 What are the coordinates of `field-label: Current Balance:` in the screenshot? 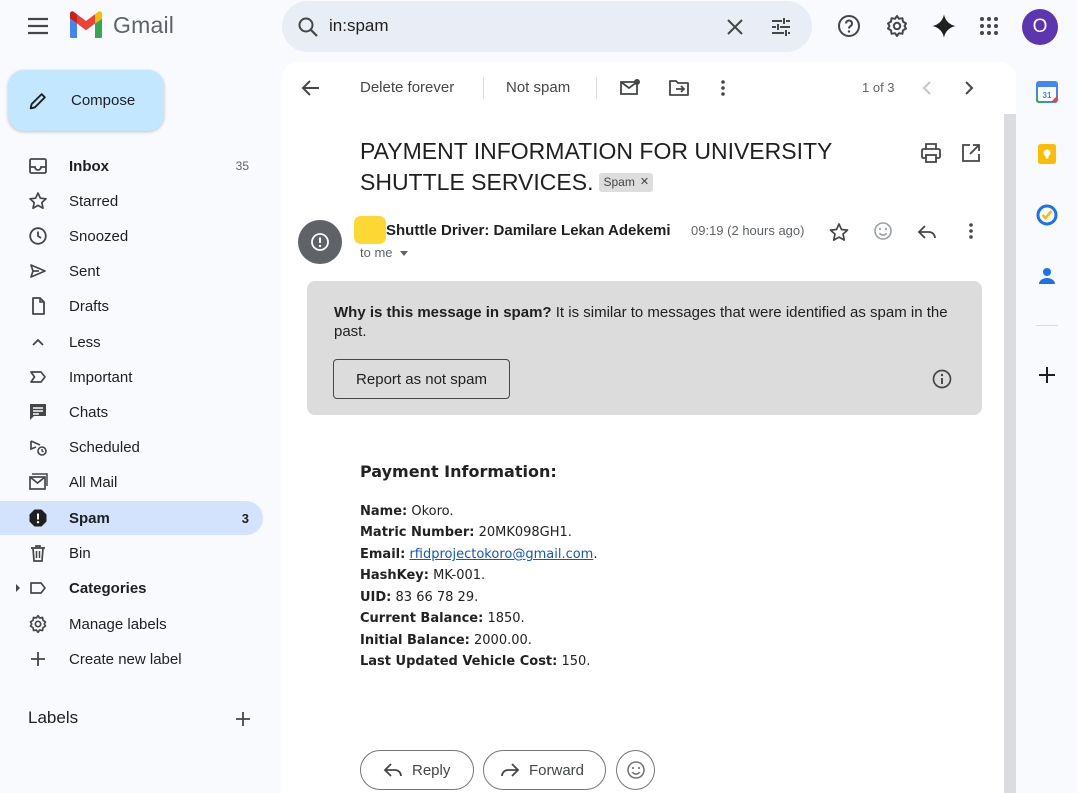 It's located at (422, 618).